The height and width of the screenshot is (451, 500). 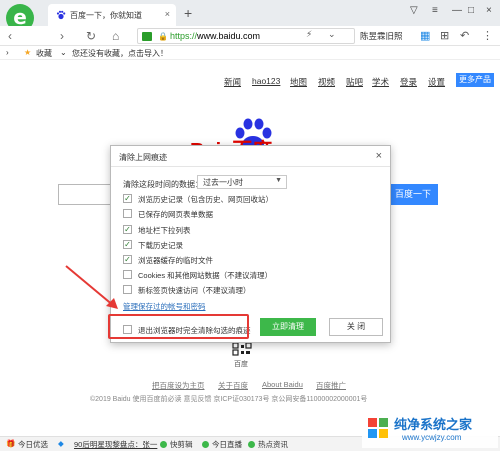 I want to click on favorites-bar: › ★ 收藏 ⌄ 您还没有收藏，点击导入！, so click(x=250, y=53).